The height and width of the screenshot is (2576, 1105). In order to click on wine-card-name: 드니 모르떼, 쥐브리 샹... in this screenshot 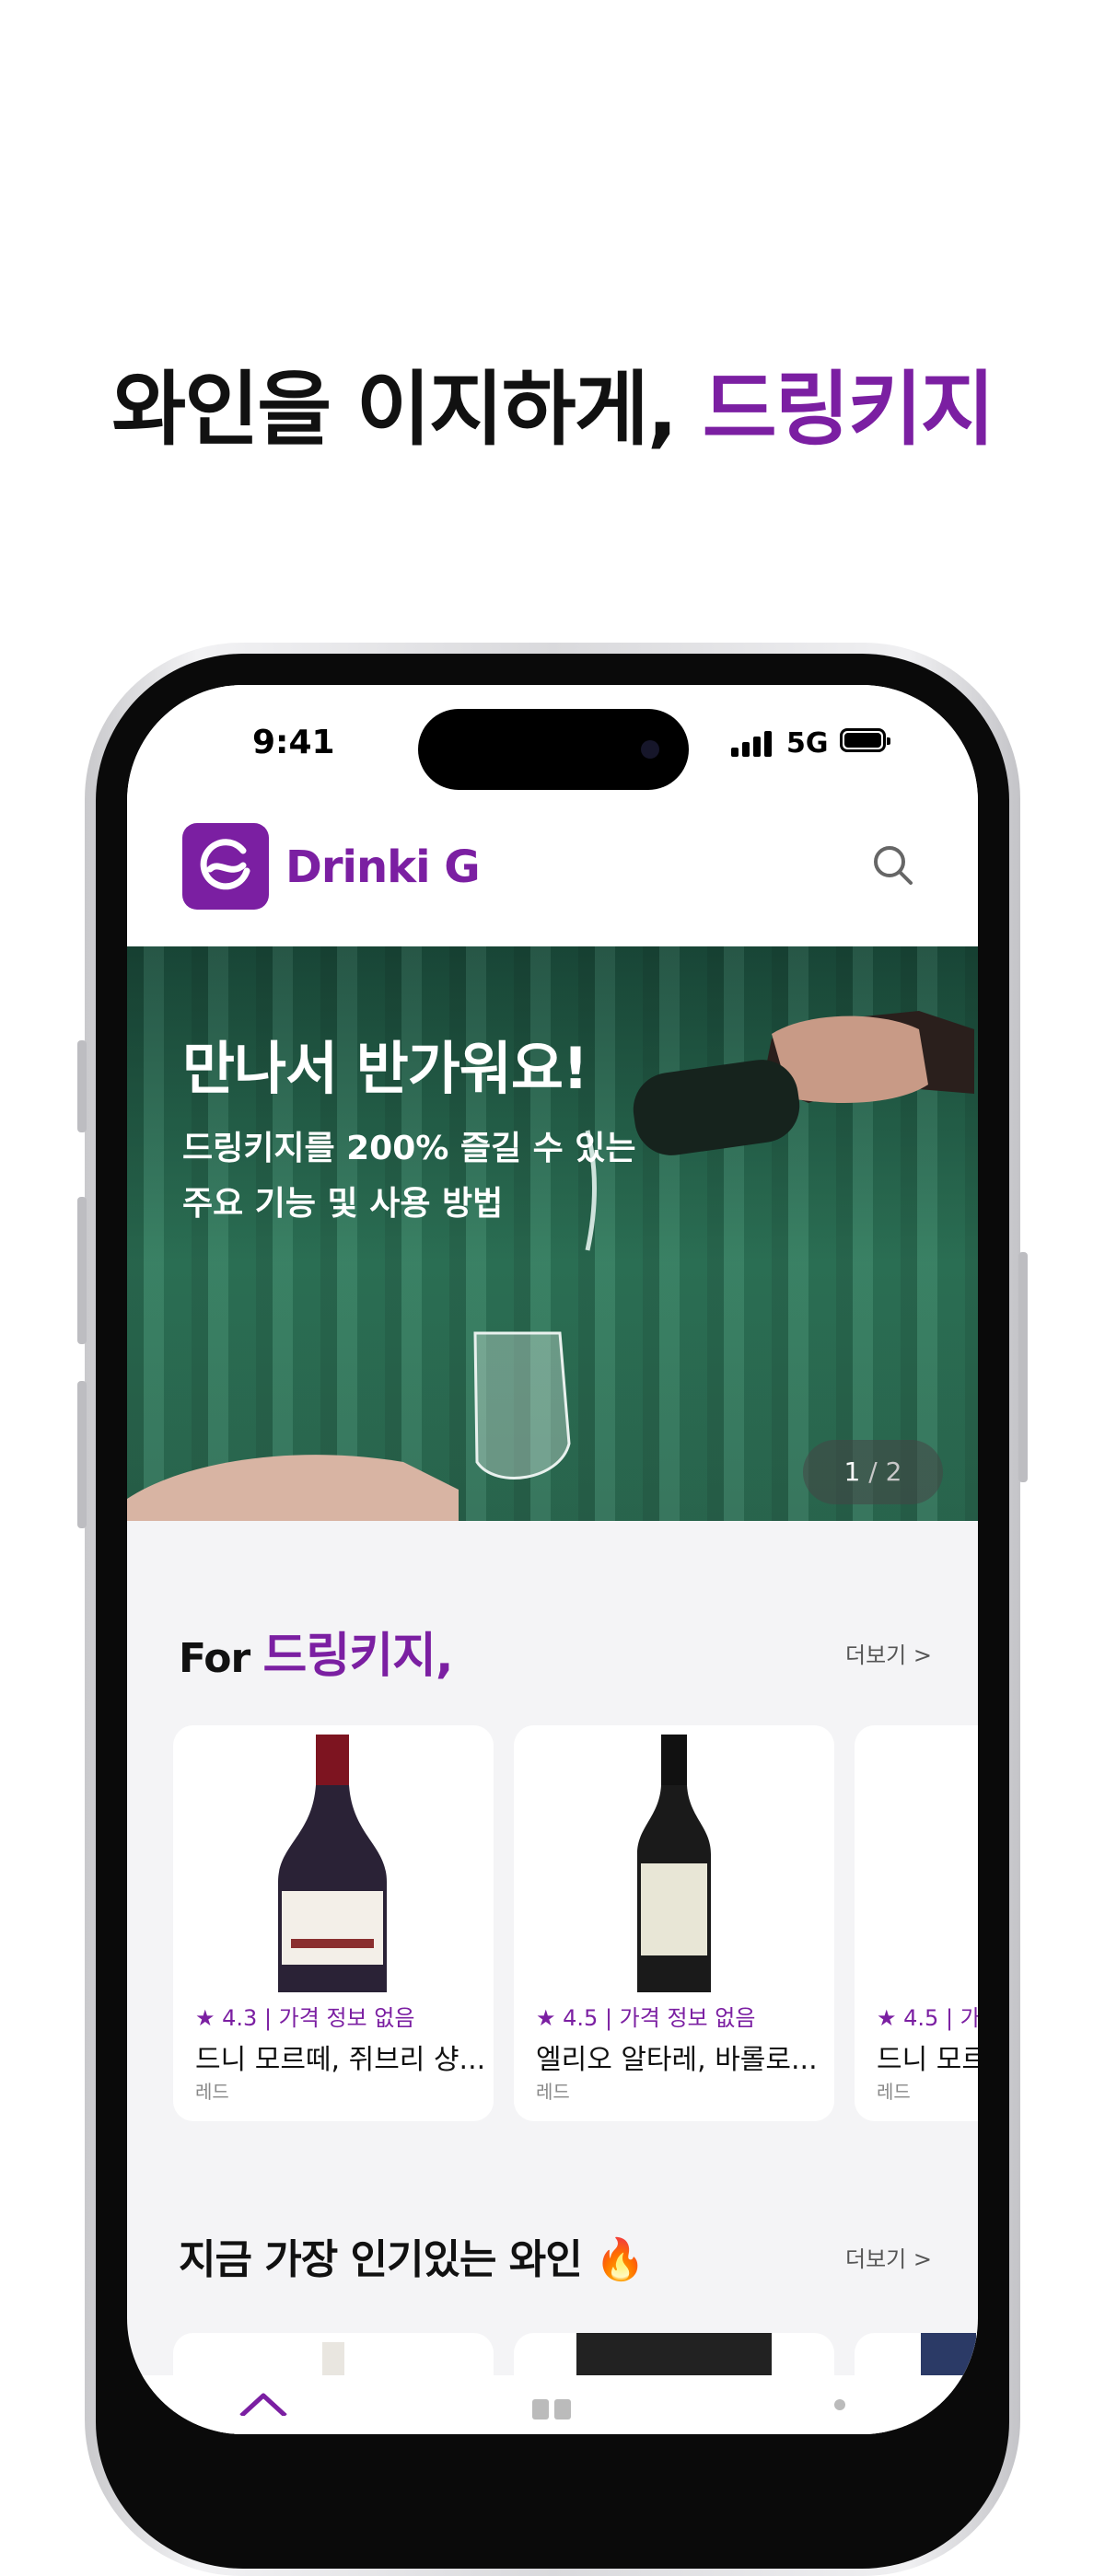, I will do `click(340, 2060)`.